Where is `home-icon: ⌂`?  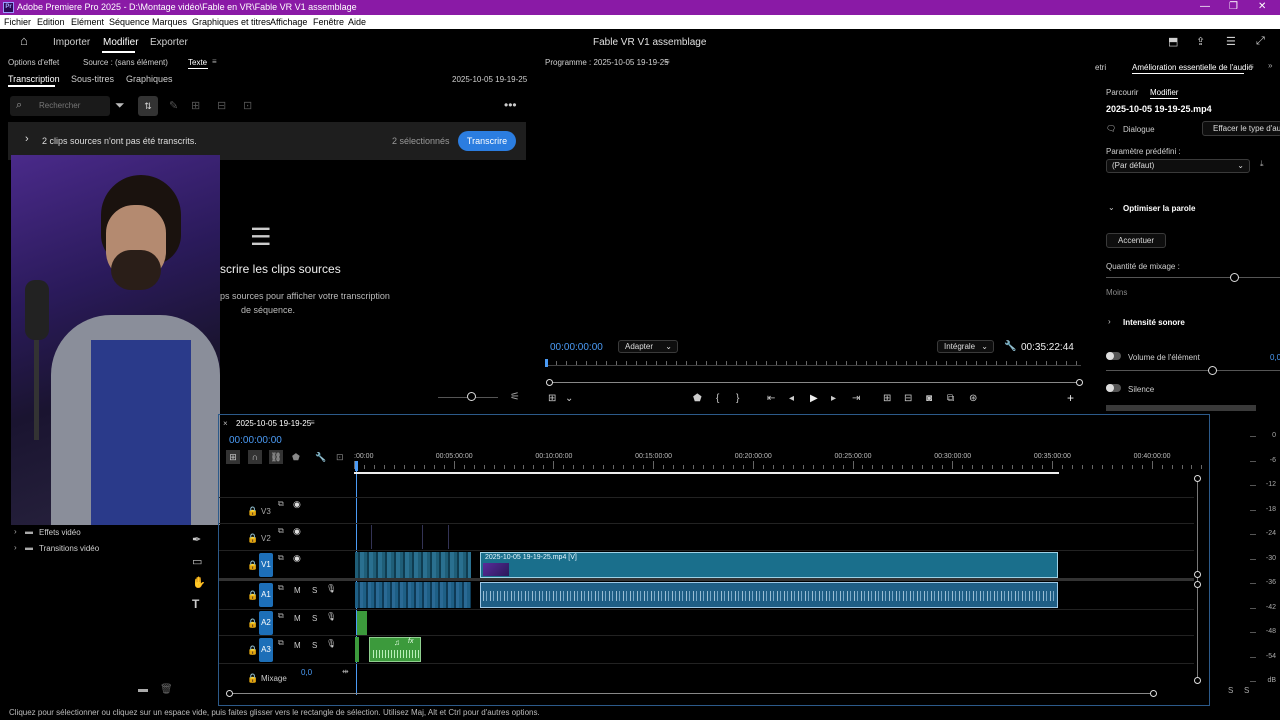
home-icon: ⌂ is located at coordinates (24, 40).